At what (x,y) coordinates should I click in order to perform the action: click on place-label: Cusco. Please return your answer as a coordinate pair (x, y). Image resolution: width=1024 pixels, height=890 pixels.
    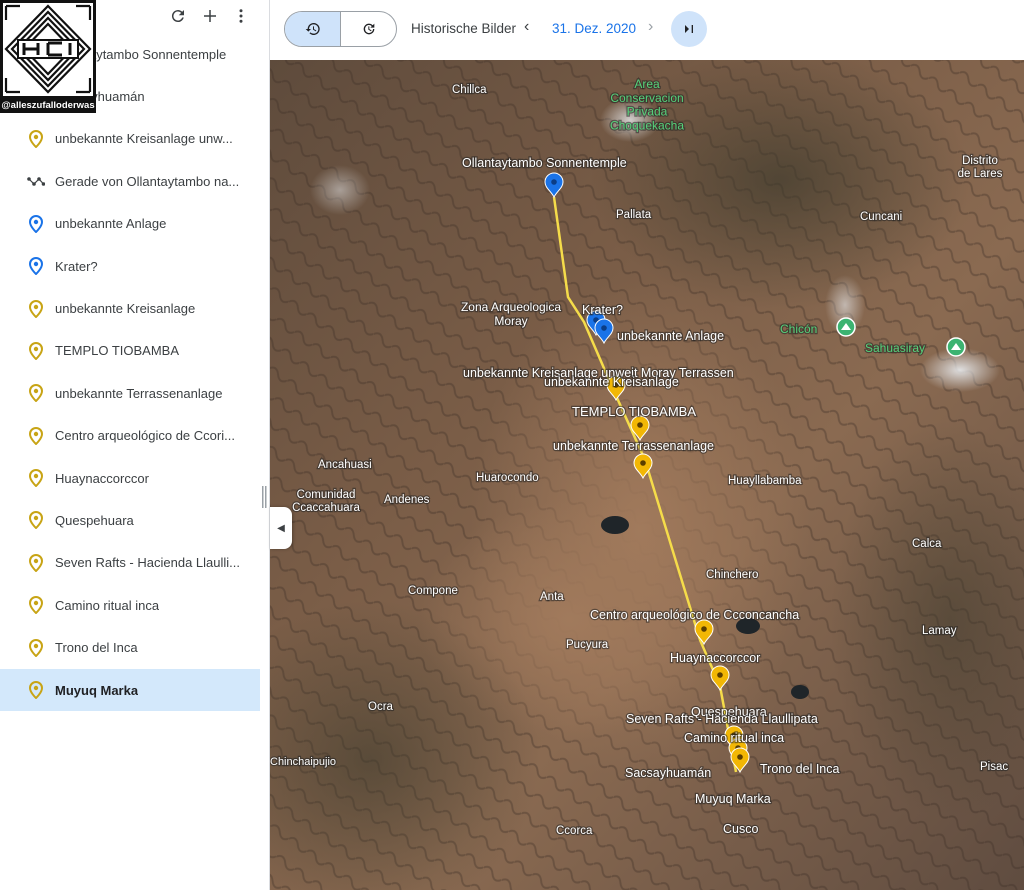
    Looking at the image, I should click on (740, 829).